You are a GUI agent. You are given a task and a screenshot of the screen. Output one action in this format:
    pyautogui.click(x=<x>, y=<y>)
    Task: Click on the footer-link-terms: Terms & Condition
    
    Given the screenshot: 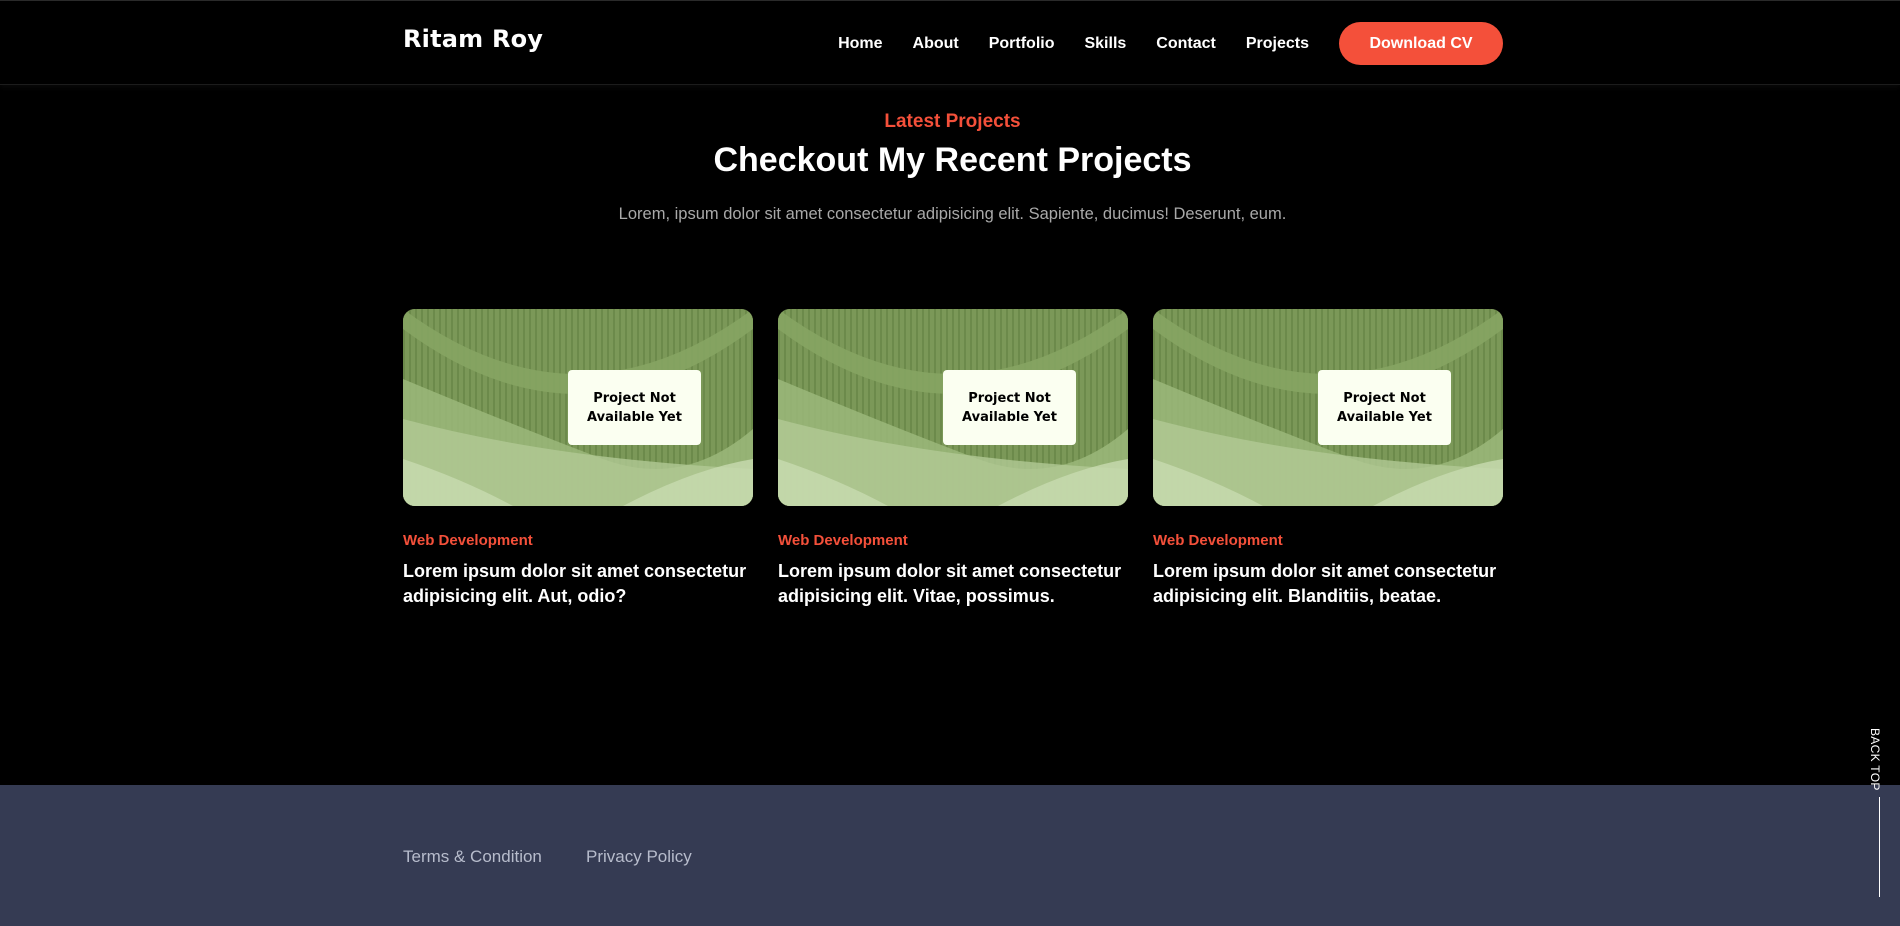 What is the action you would take?
    pyautogui.click(x=472, y=857)
    